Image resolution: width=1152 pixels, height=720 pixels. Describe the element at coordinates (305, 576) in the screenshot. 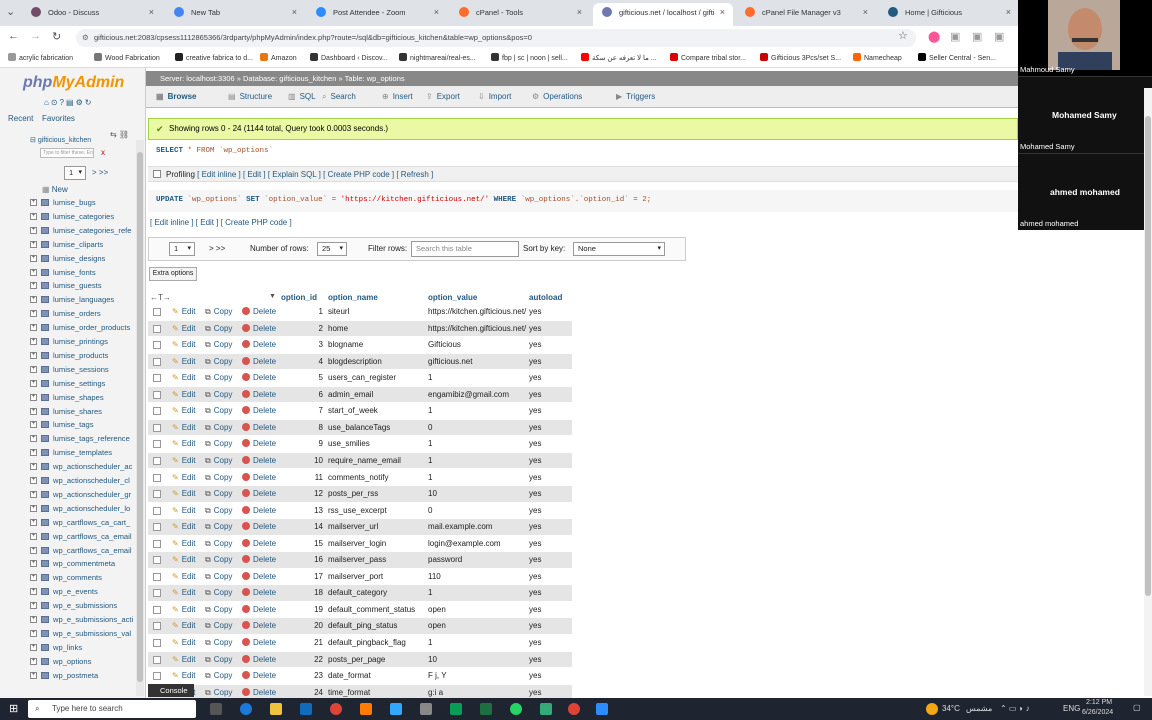

I see `cell-option-id: 17` at that location.